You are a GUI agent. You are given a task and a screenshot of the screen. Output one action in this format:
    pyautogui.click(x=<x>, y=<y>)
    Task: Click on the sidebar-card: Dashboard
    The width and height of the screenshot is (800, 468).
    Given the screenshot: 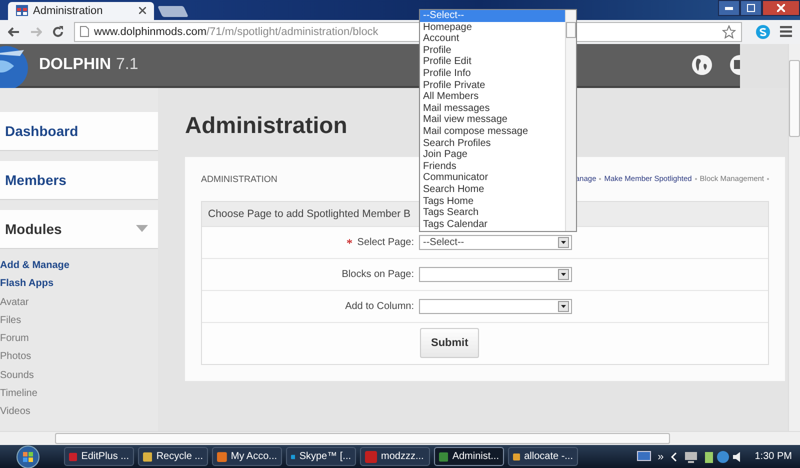 What is the action you would take?
    pyautogui.click(x=79, y=131)
    